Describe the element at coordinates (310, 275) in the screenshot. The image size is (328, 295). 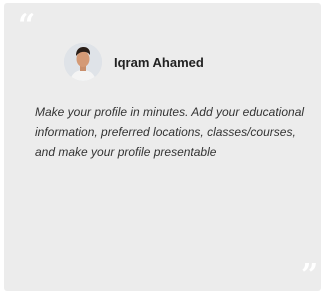
I see `quote-close-icon: ”` at that location.